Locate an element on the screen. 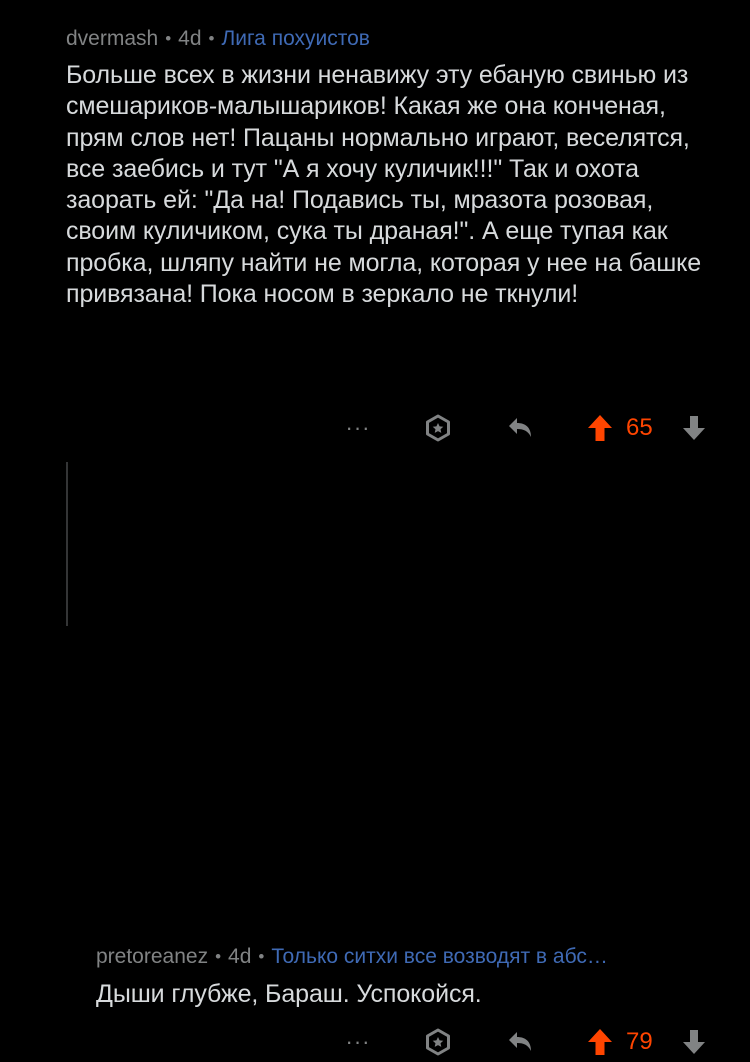 The width and height of the screenshot is (750, 1062). user-flair: Лига похуистов is located at coordinates (295, 38).